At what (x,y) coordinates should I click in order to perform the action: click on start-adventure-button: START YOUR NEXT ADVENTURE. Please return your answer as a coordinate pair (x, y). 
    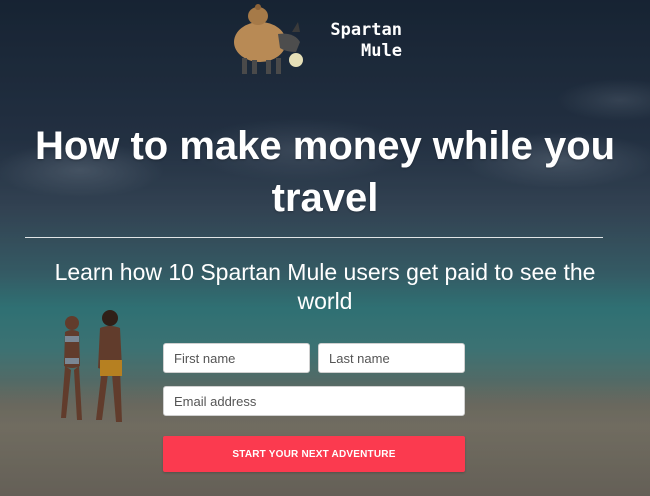
    Looking at the image, I should click on (314, 454).